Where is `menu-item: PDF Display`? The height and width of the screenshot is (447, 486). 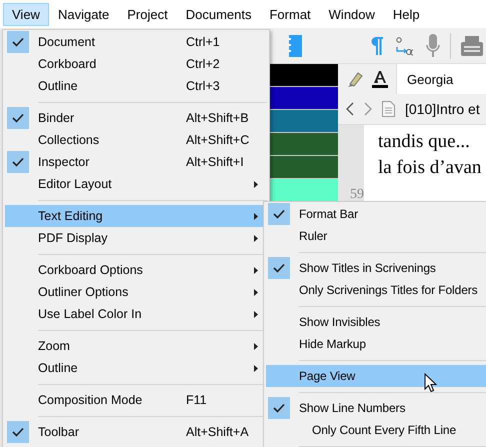
menu-item: PDF Display is located at coordinates (136, 238).